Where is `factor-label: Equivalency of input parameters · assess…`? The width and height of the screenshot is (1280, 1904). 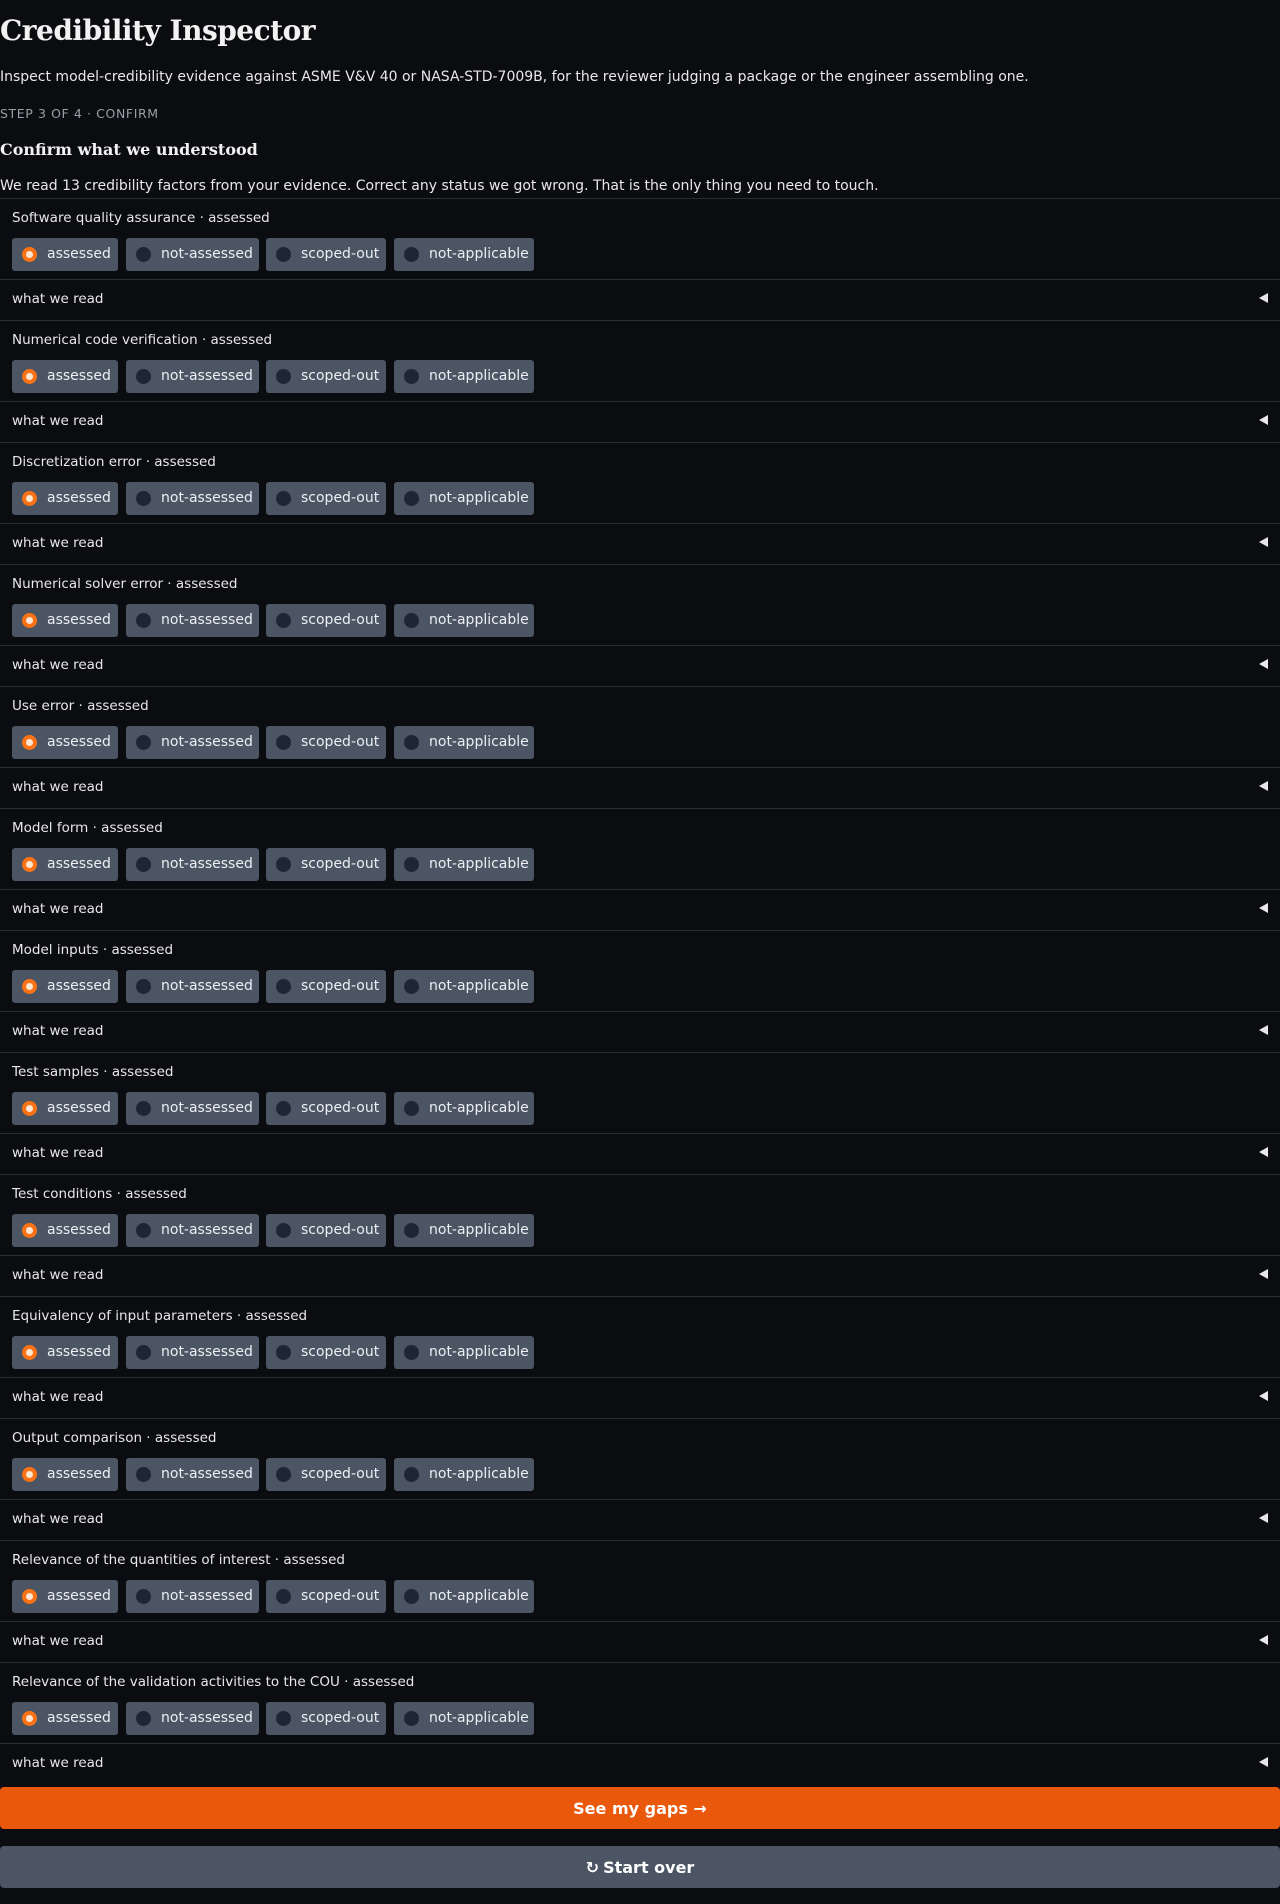 factor-label: Equivalency of input parameters · assess… is located at coordinates (160, 1316).